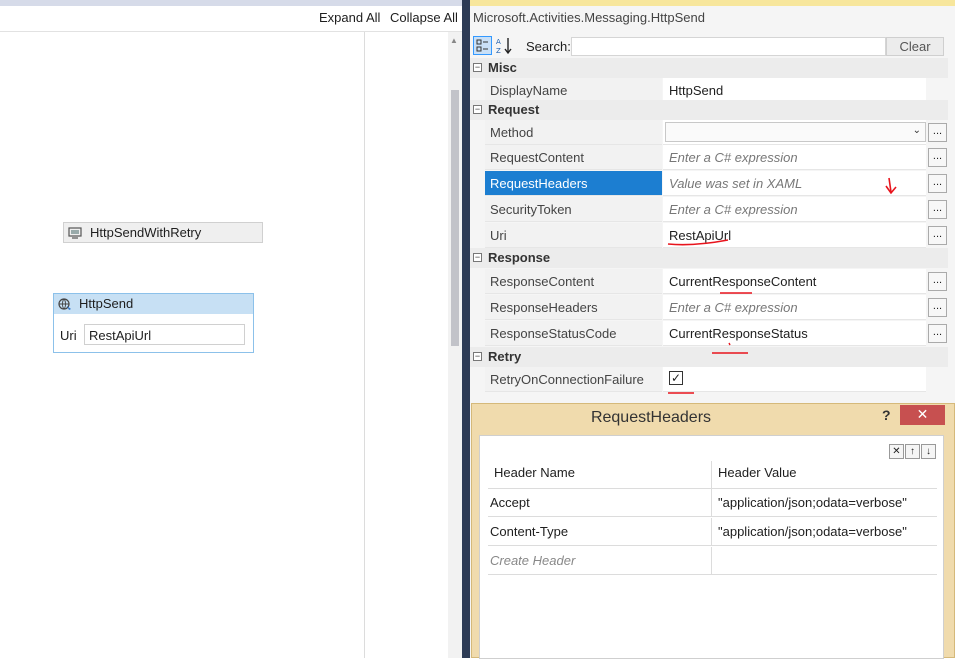 The height and width of the screenshot is (659, 955). I want to click on designer-vertical-scrollbar: ▲, so click(455, 345).